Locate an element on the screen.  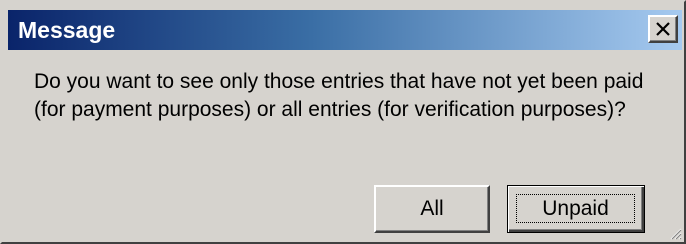
close-button is located at coordinates (663, 29).